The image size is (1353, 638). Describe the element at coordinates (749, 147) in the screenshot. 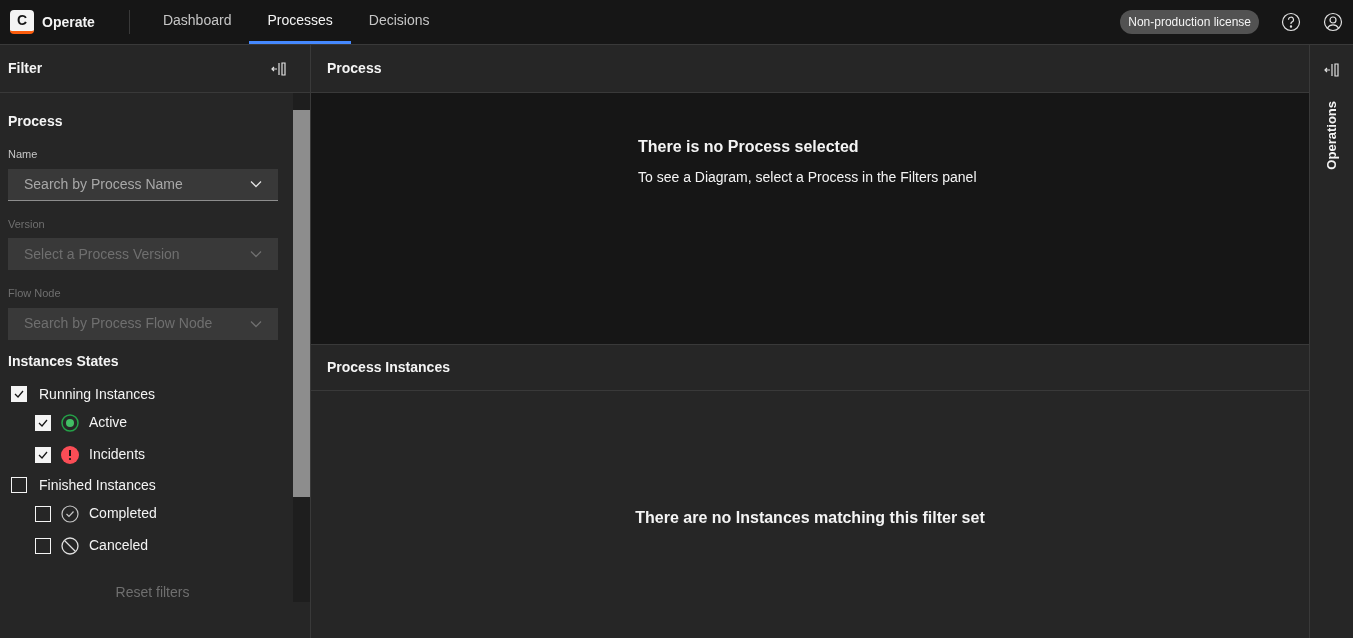

I see `empty-state-title: There is no Process selected` at that location.